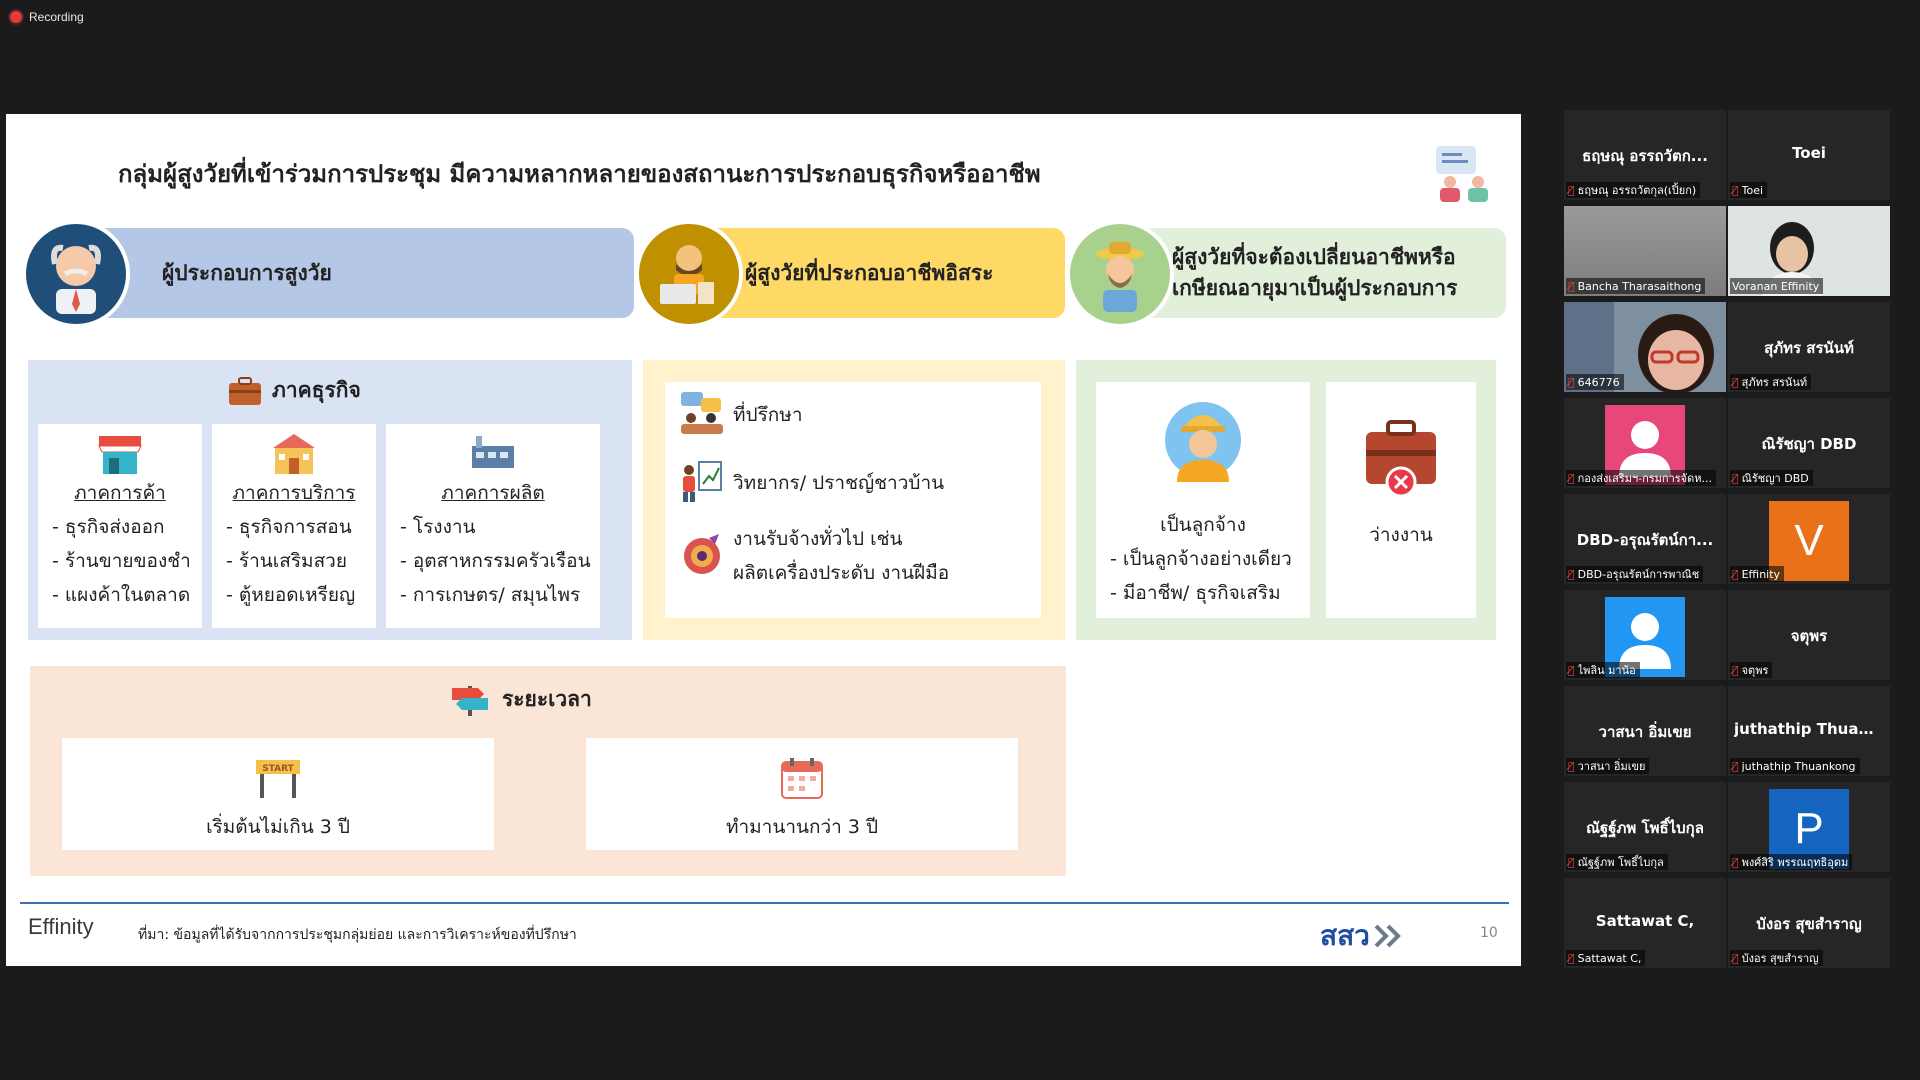 This screenshot has height=1080, width=1920. I want to click on participant-tile: วาสนา อิ่มเขย 🎙̸ วาสนา อิ่มเขย, so click(1645, 731).